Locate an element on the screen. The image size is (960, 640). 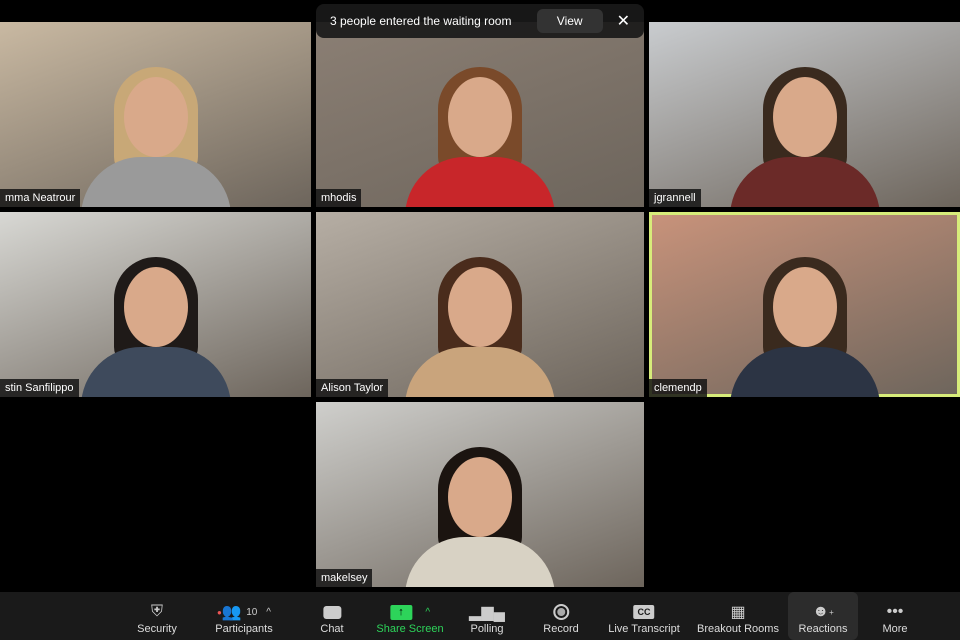
participants-count: 10 is located at coordinates (252, 612).